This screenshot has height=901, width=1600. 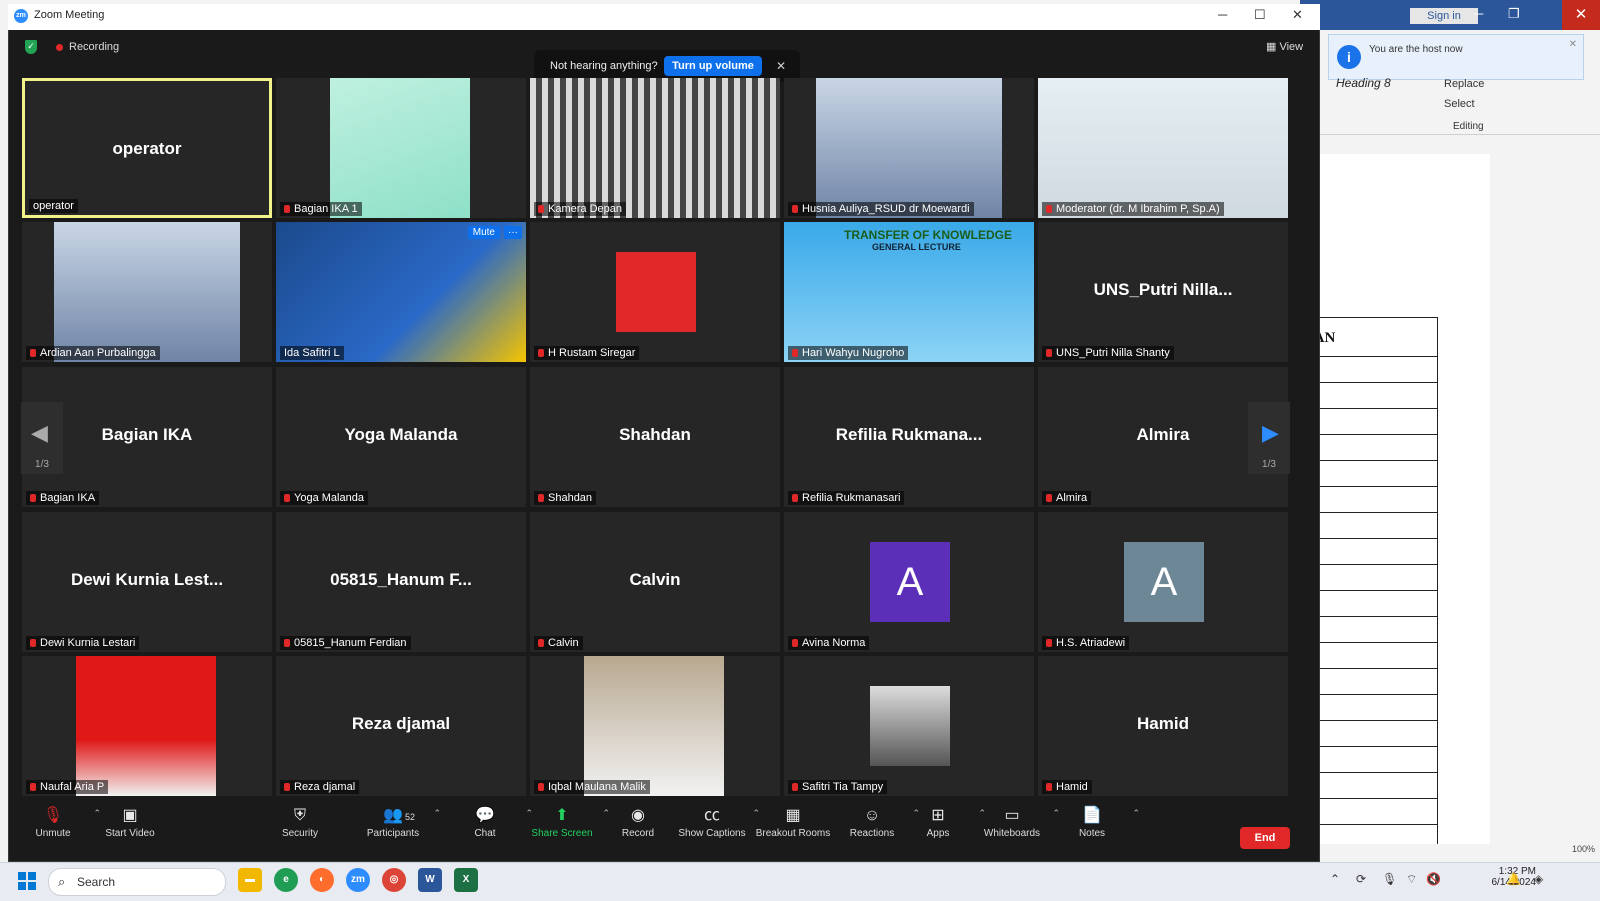 I want to click on participant-name-label: H.S. Atriadewi, so click(x=1086, y=643).